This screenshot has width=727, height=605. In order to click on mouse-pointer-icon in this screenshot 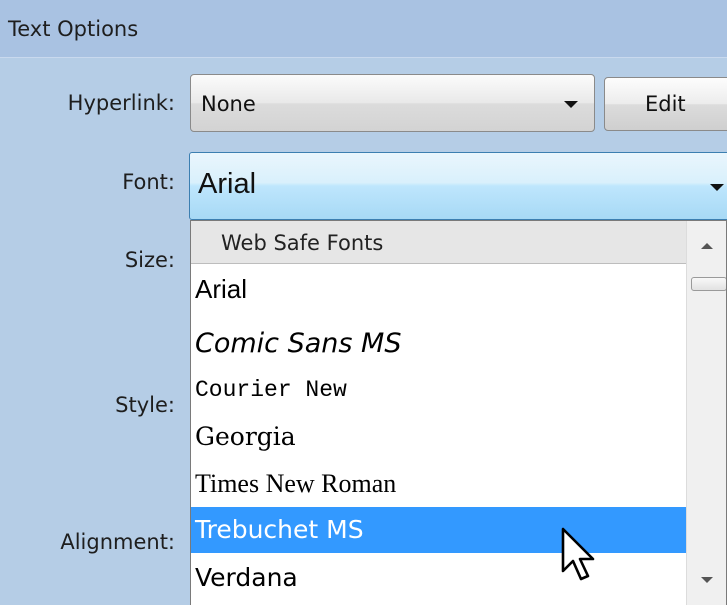, I will do `click(578, 554)`.